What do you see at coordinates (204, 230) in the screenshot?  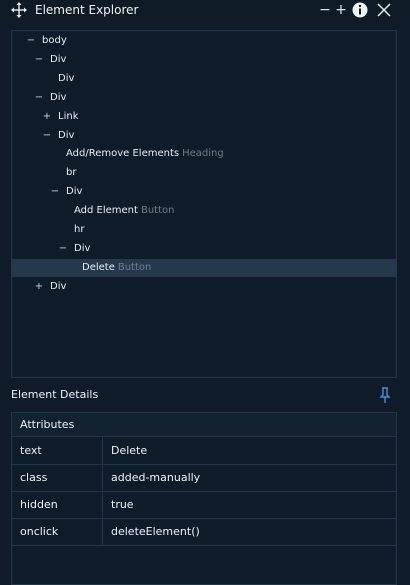 I see `tree-node: hr` at bounding box center [204, 230].